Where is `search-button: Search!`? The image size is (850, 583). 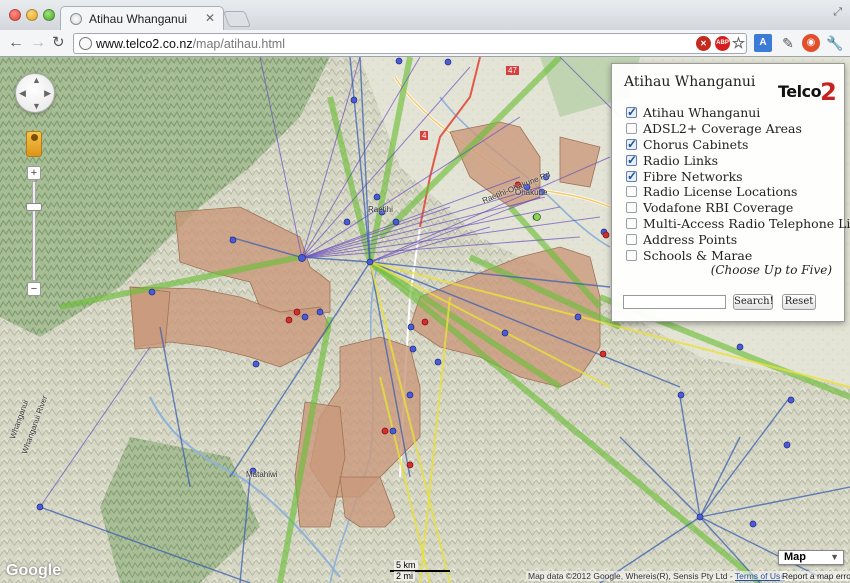 search-button: Search! is located at coordinates (753, 302).